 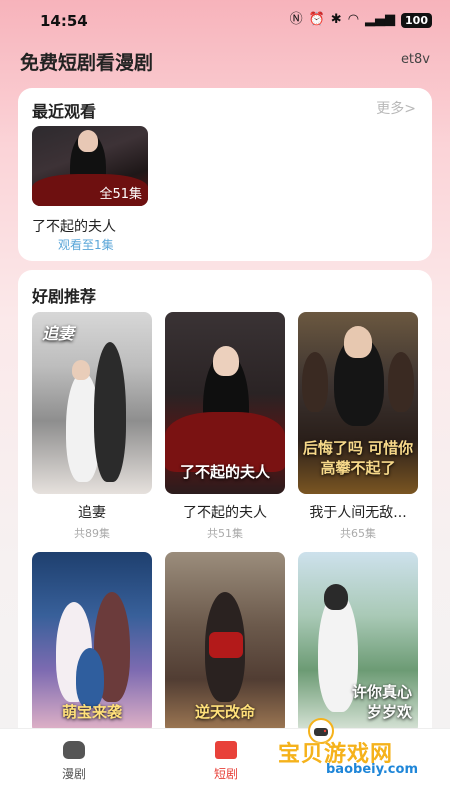 I want to click on battery-indicator: 100, so click(x=416, y=20).